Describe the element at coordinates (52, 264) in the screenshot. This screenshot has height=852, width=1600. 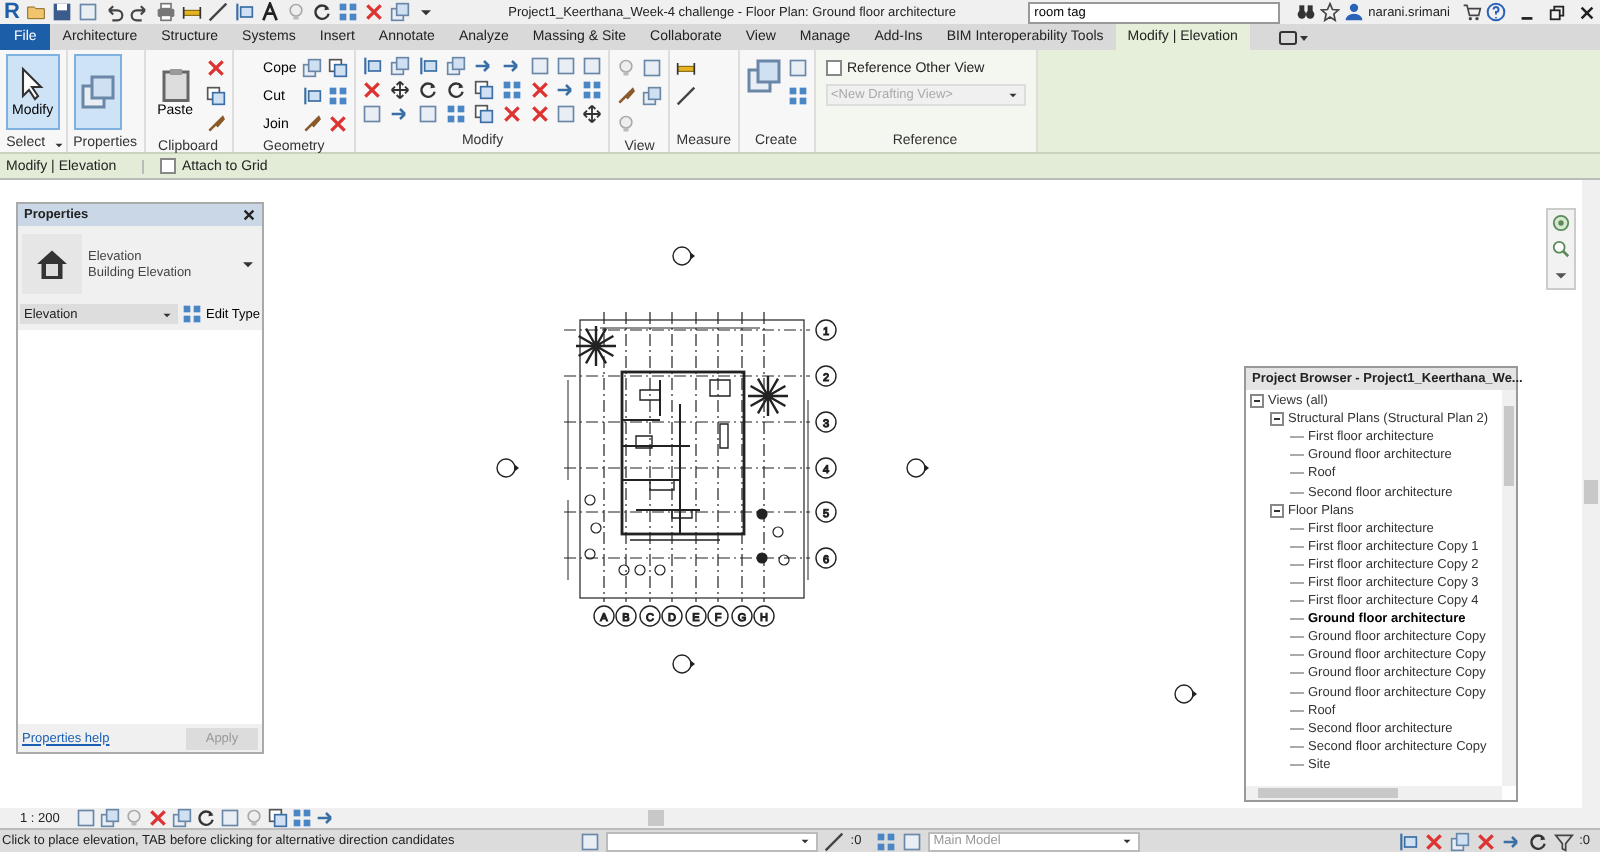
I see `house-icon` at that location.